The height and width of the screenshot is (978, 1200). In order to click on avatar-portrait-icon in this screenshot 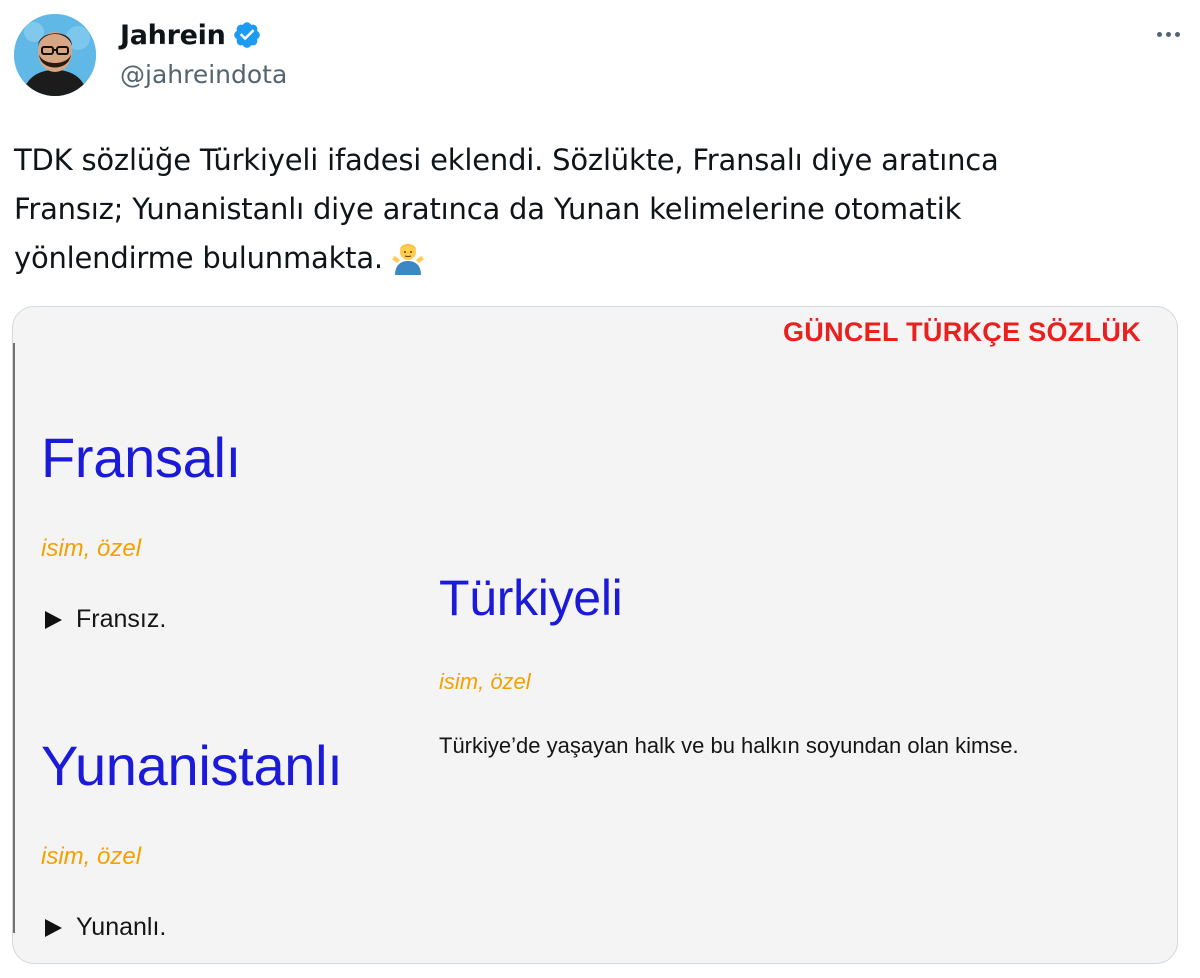, I will do `click(55, 55)`.